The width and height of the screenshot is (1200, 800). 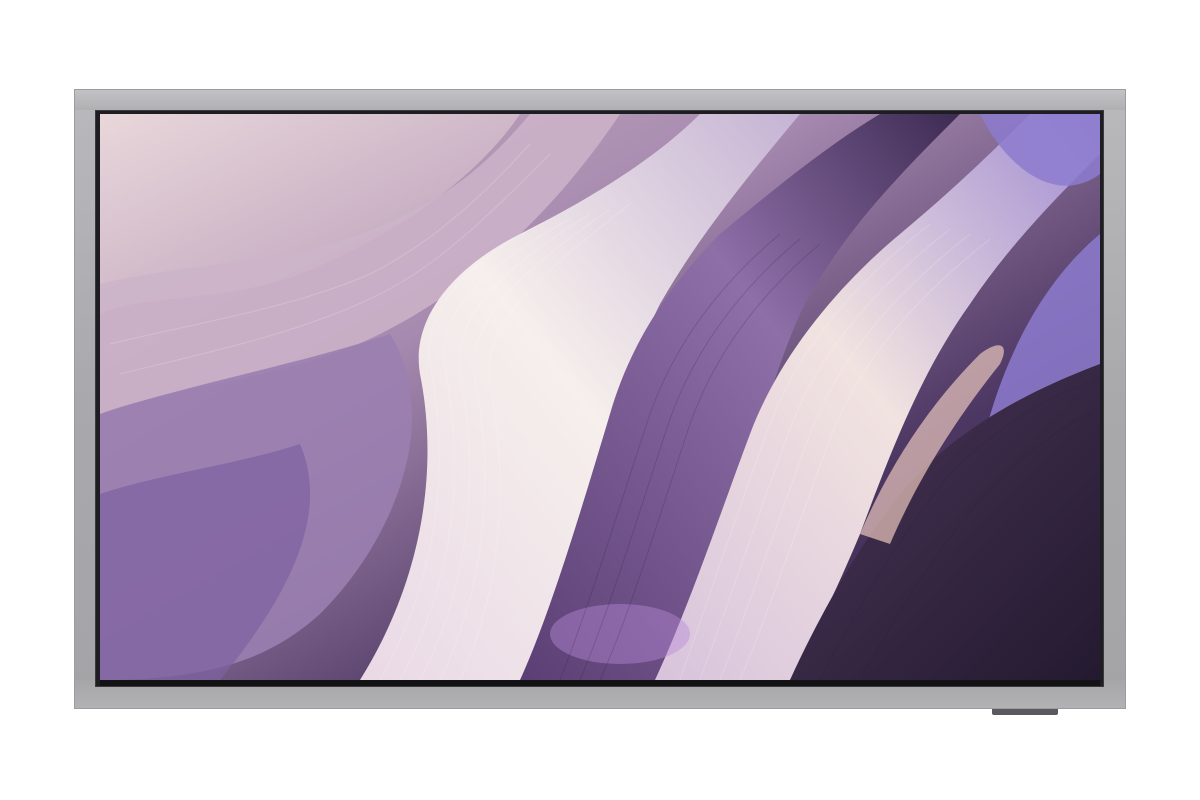 What do you see at coordinates (1025, 712) in the screenshot?
I see `sensor-module` at bounding box center [1025, 712].